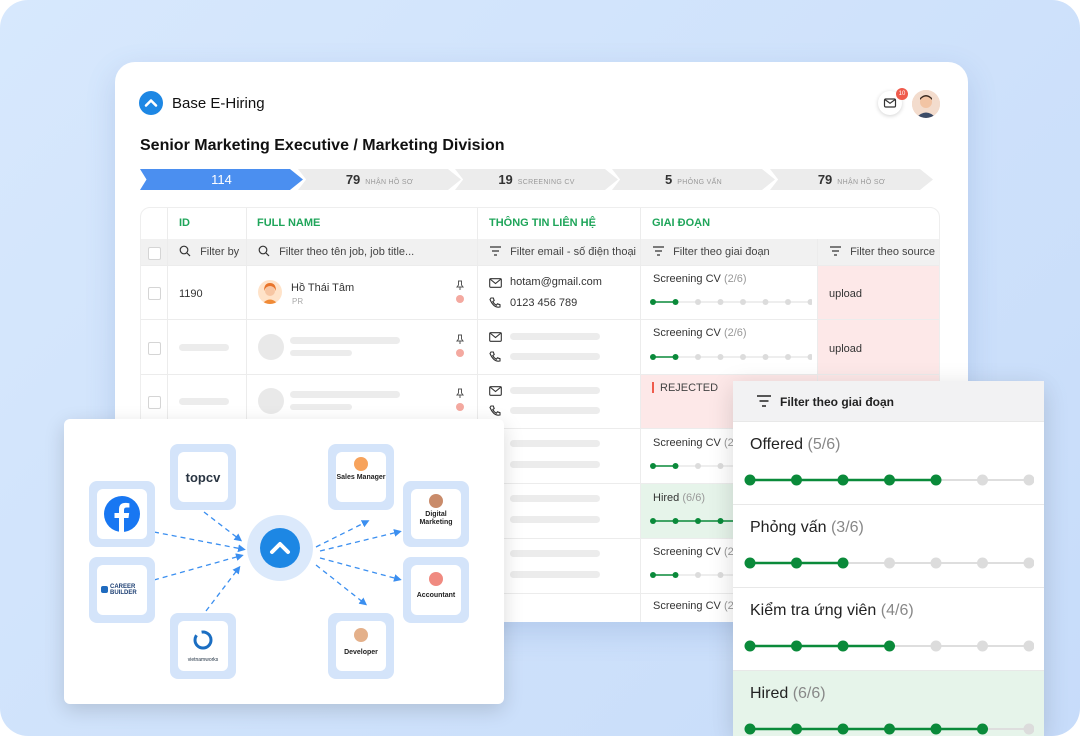 This screenshot has width=1080, height=736. I want to click on stage-option-count: (5/6), so click(824, 444).